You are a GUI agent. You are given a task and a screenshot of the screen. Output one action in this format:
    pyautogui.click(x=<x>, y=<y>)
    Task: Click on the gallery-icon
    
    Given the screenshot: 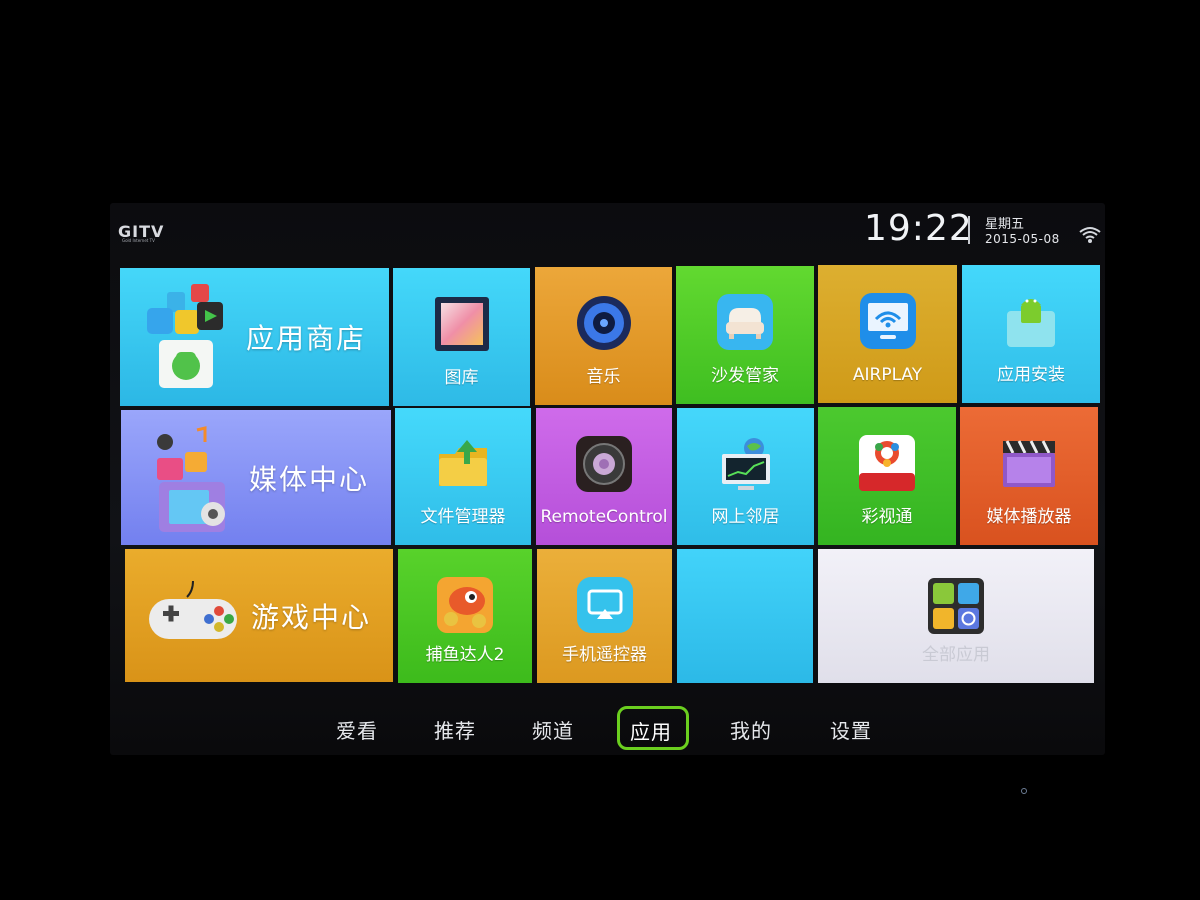 What is the action you would take?
    pyautogui.click(x=461, y=324)
    